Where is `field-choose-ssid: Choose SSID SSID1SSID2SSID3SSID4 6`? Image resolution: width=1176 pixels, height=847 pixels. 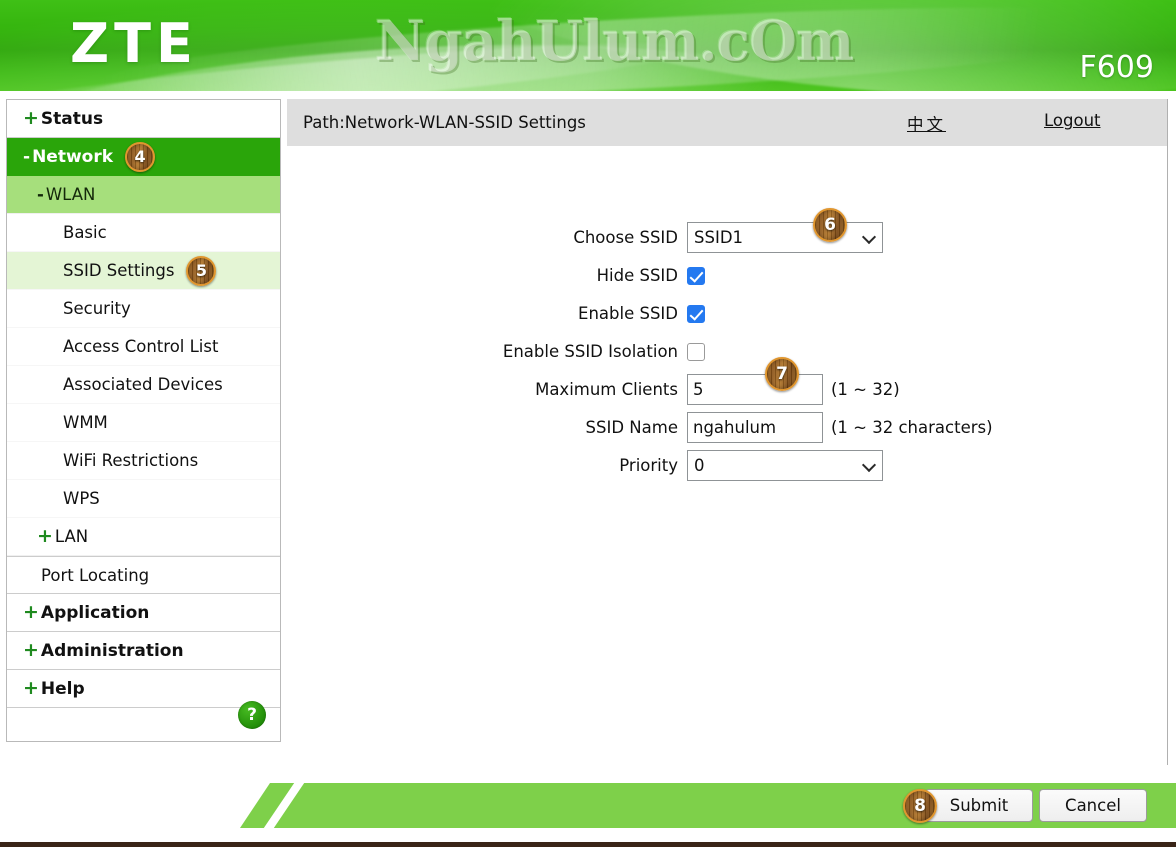
field-choose-ssid: Choose SSID SSID1SSID2SSID3SSID4 6 is located at coordinates (727, 230).